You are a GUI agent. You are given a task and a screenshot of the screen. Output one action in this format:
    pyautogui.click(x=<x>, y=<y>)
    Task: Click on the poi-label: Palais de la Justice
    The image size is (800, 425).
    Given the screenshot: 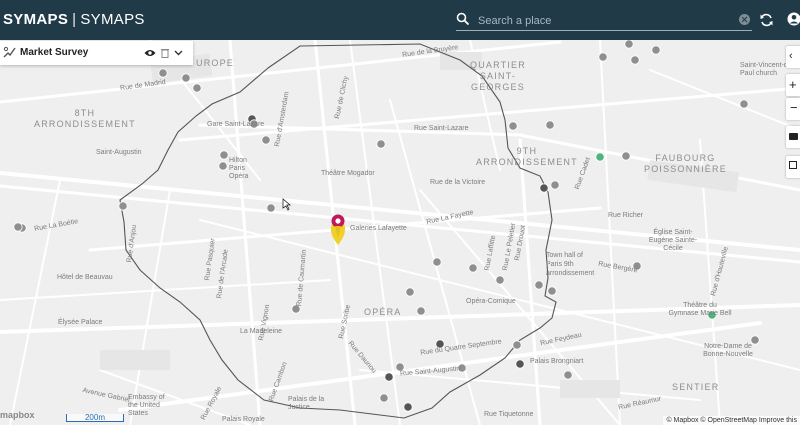 What is the action you would take?
    pyautogui.click(x=306, y=403)
    